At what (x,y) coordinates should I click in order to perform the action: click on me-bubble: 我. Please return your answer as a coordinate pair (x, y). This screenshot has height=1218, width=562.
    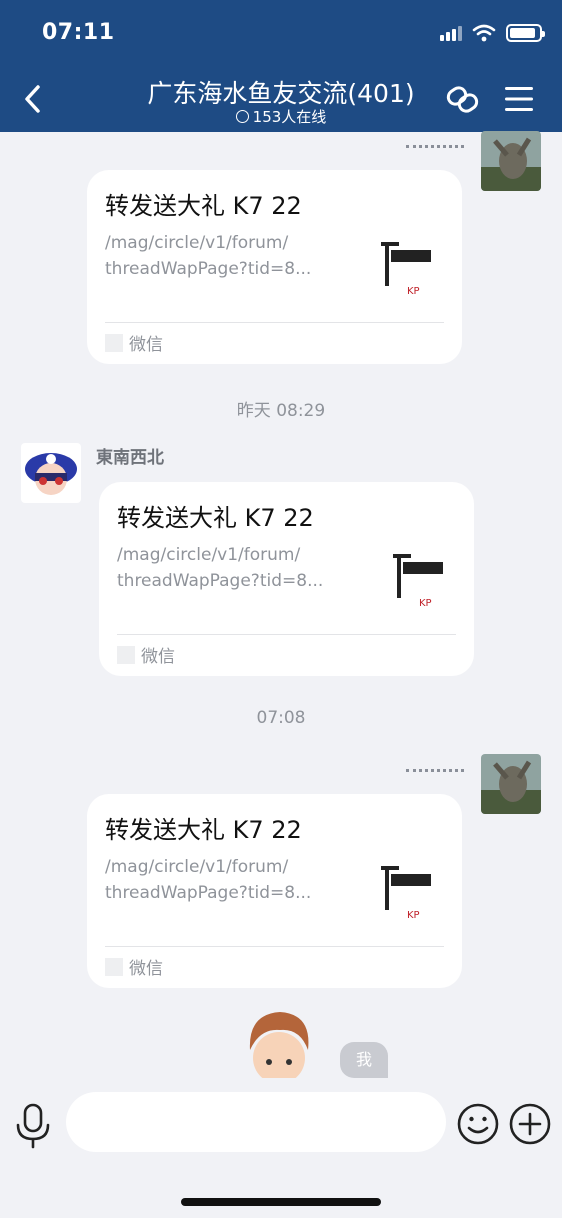
    Looking at the image, I should click on (364, 1060).